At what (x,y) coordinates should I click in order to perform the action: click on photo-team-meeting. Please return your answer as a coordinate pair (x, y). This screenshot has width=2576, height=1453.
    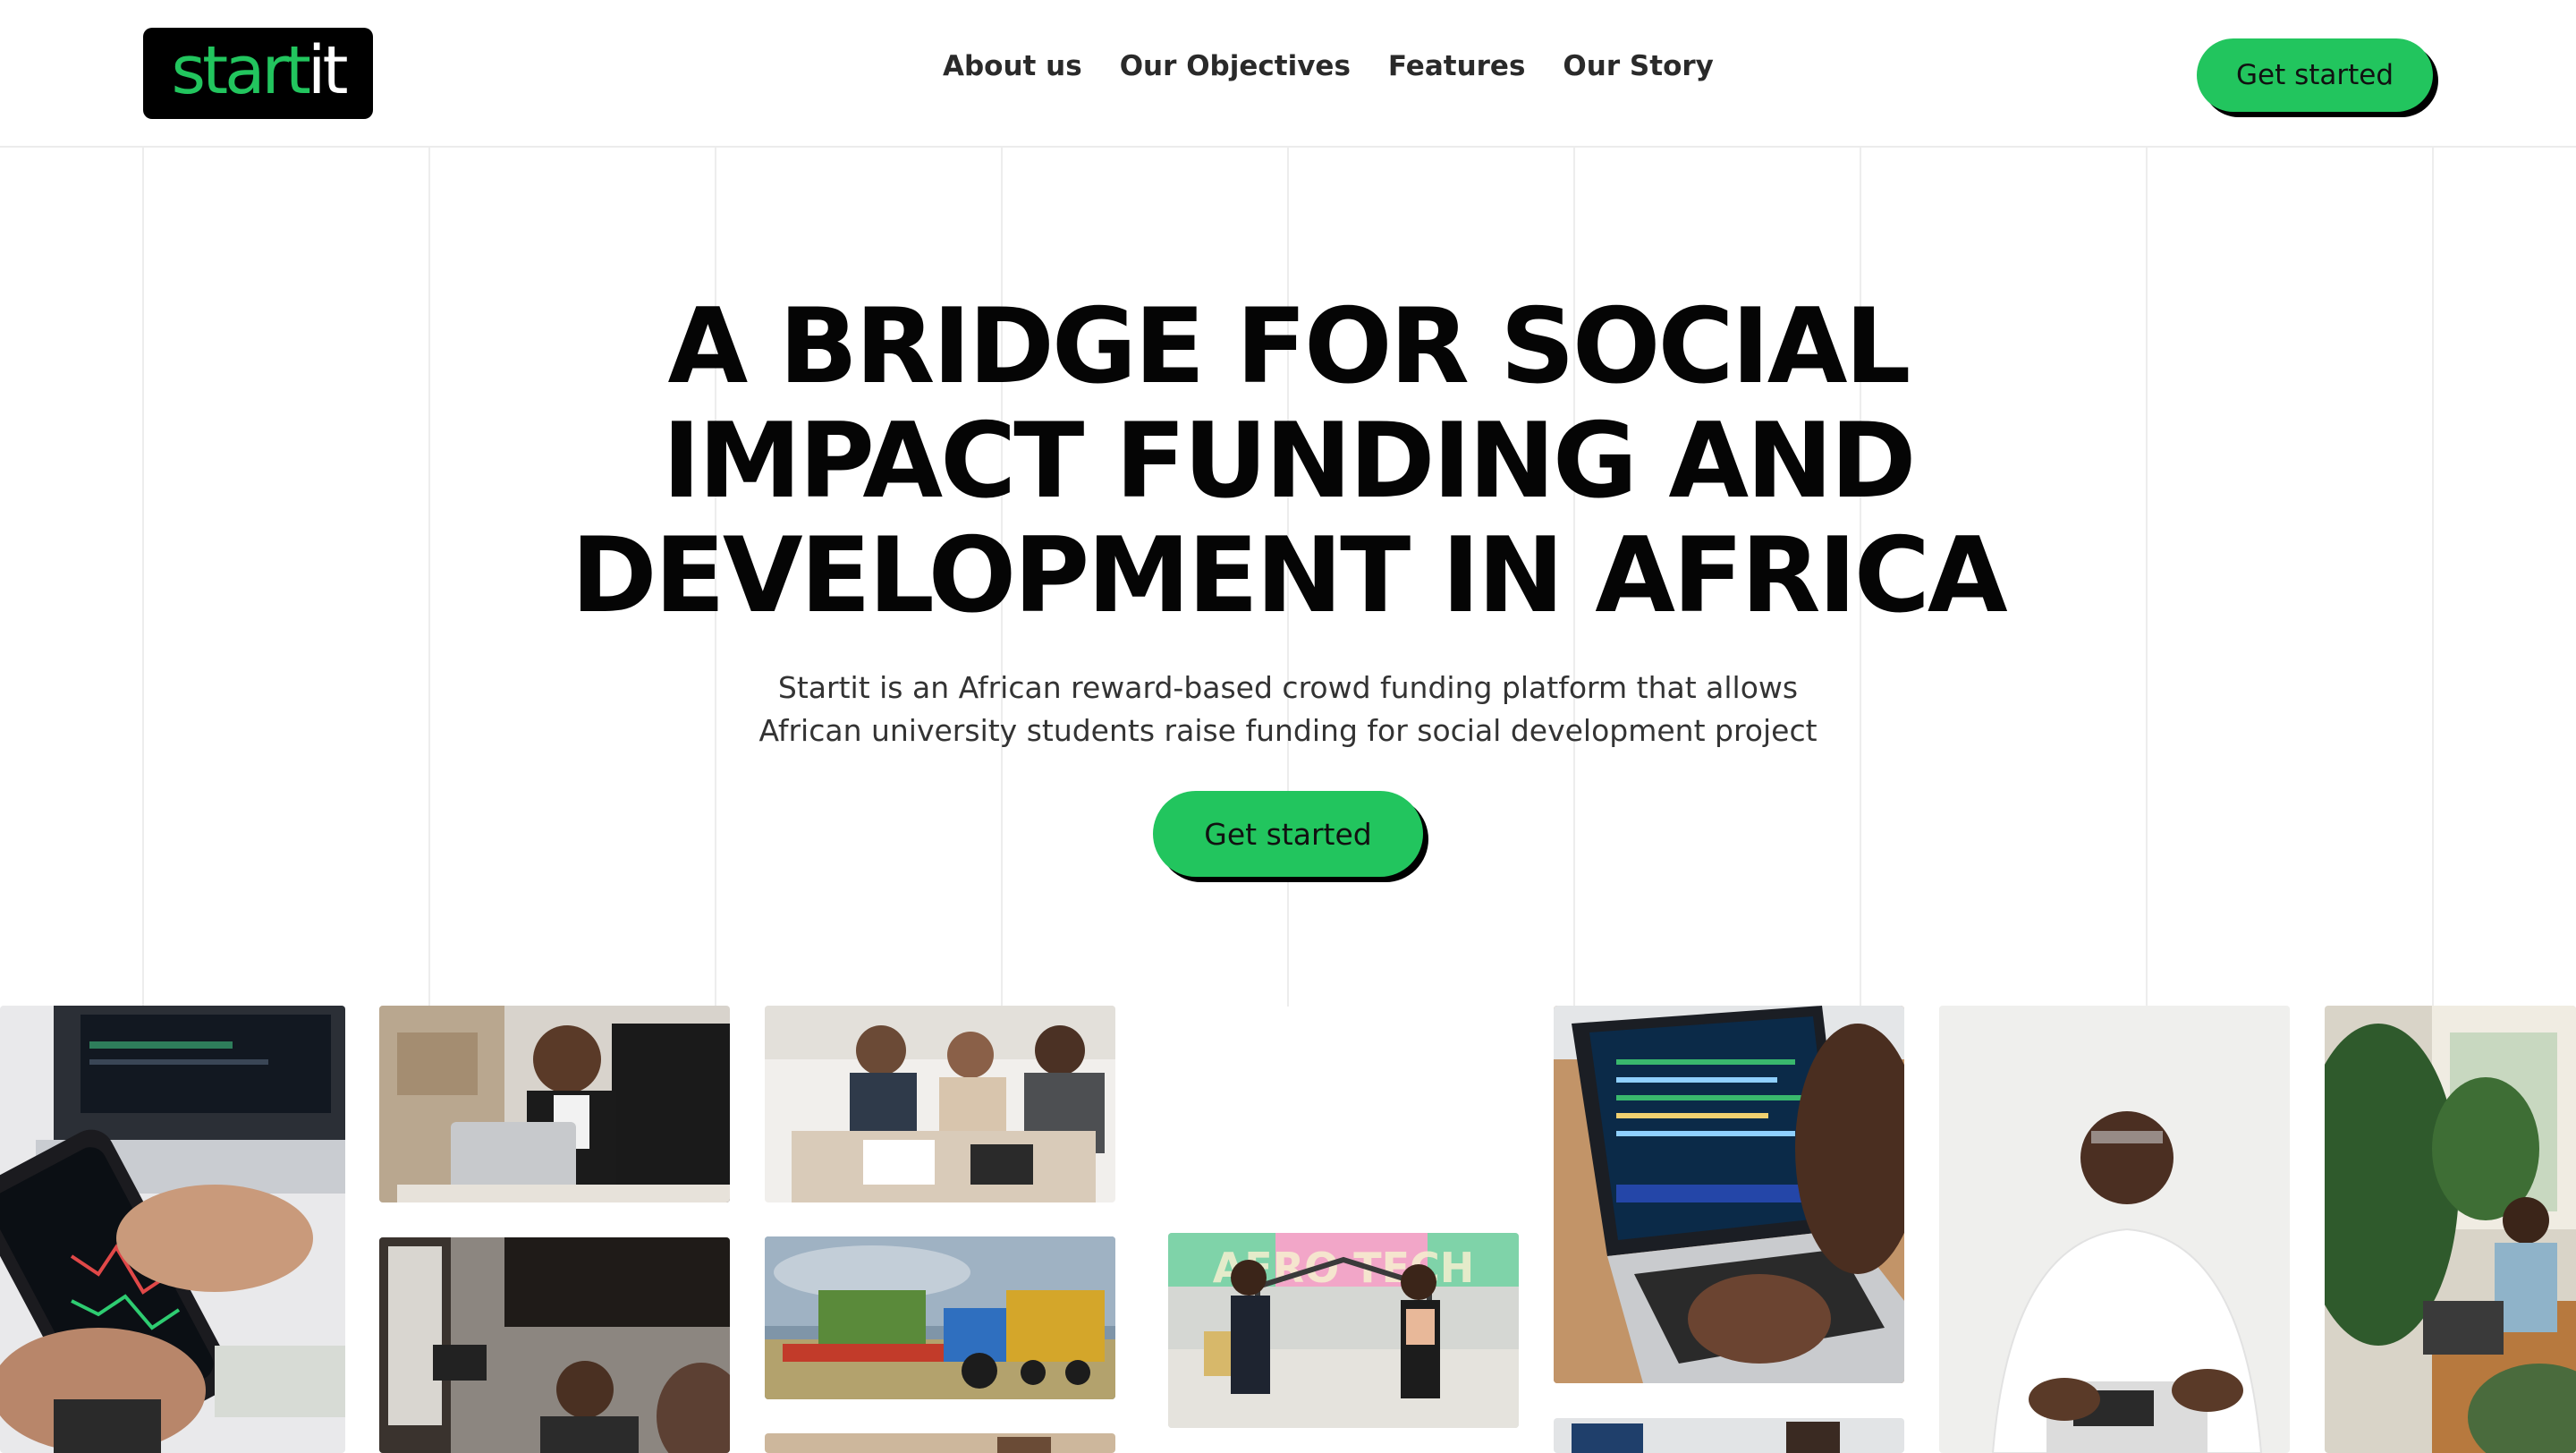
    Looking at the image, I should click on (940, 1104).